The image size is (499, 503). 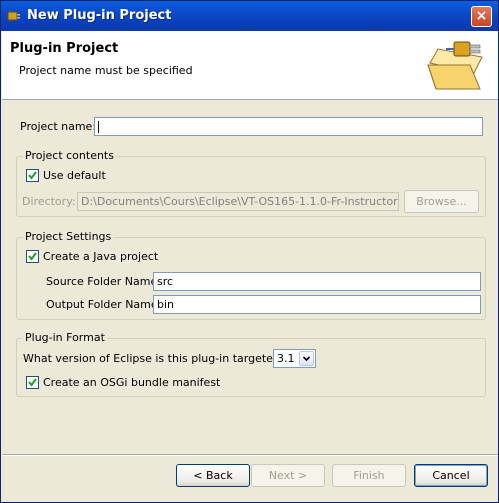 What do you see at coordinates (69, 155) in the screenshot?
I see `project-contents-title: Project contents` at bounding box center [69, 155].